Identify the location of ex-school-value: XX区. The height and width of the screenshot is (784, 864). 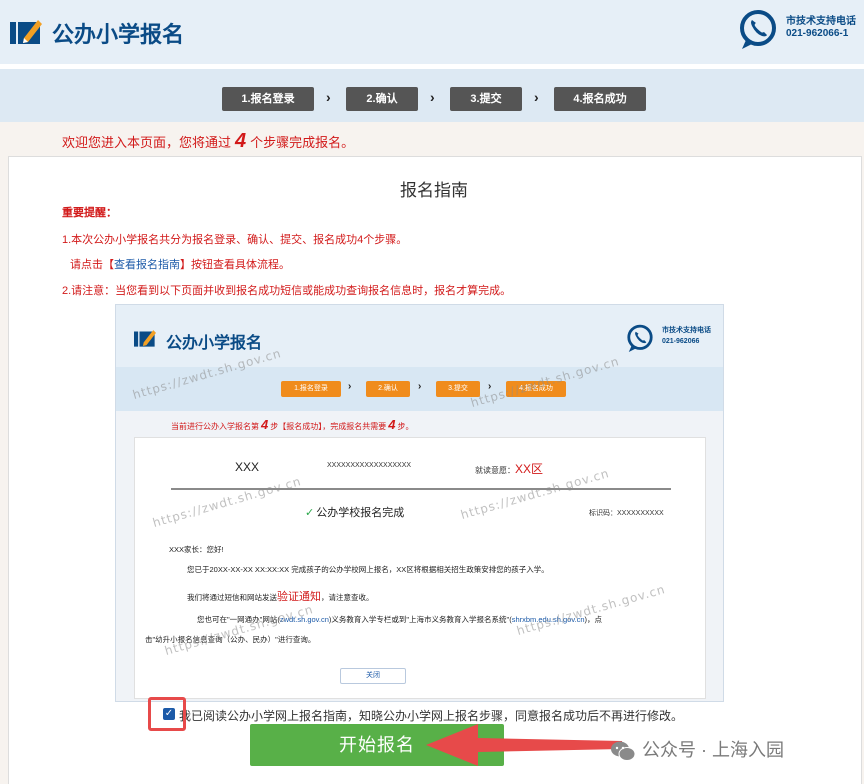
(529, 469).